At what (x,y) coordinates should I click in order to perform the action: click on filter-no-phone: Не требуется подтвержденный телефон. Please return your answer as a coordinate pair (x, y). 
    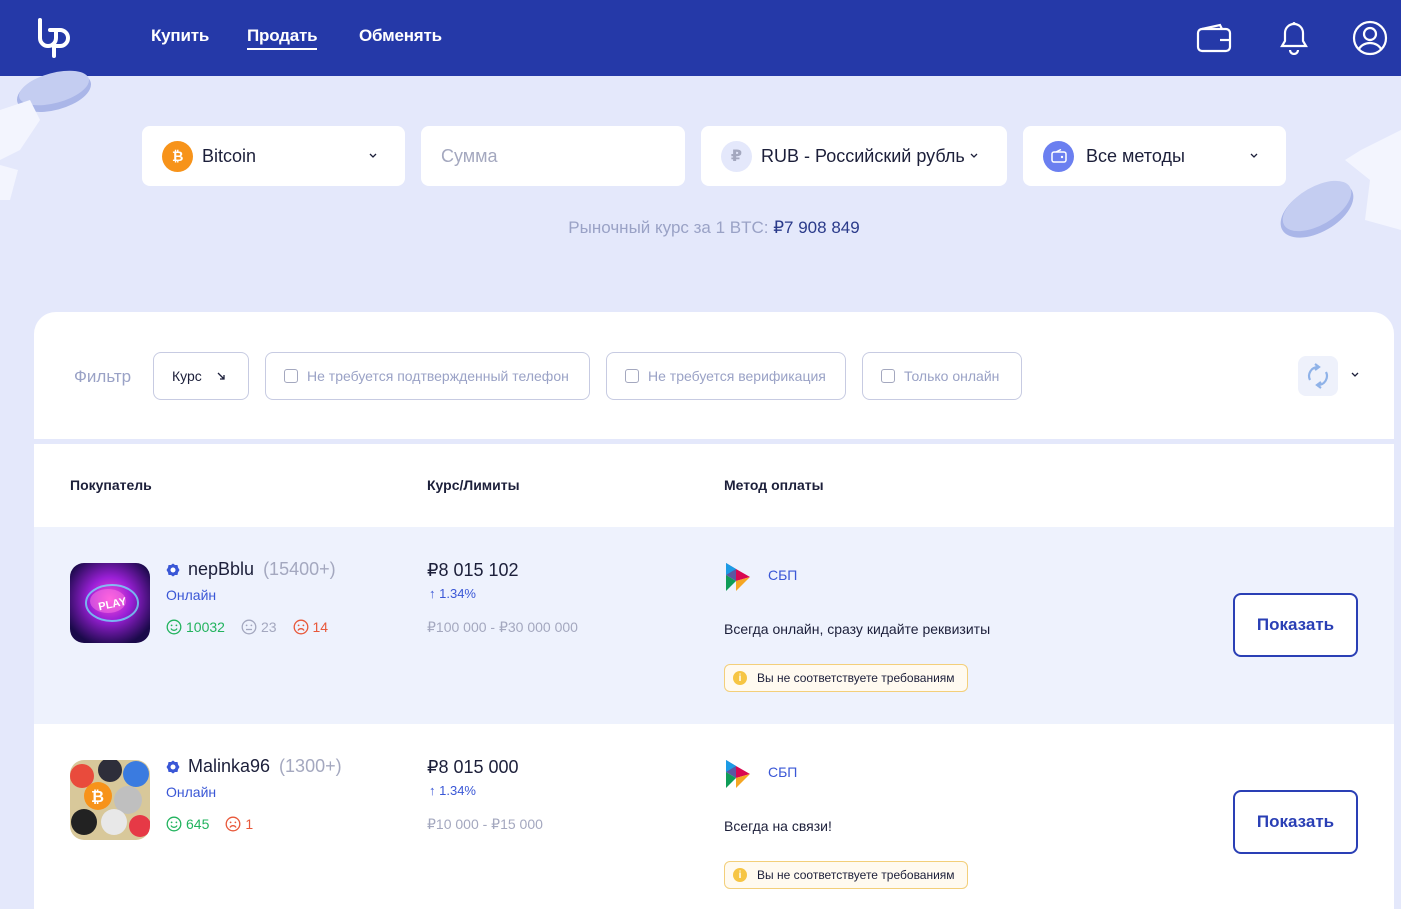
    Looking at the image, I should click on (427, 376).